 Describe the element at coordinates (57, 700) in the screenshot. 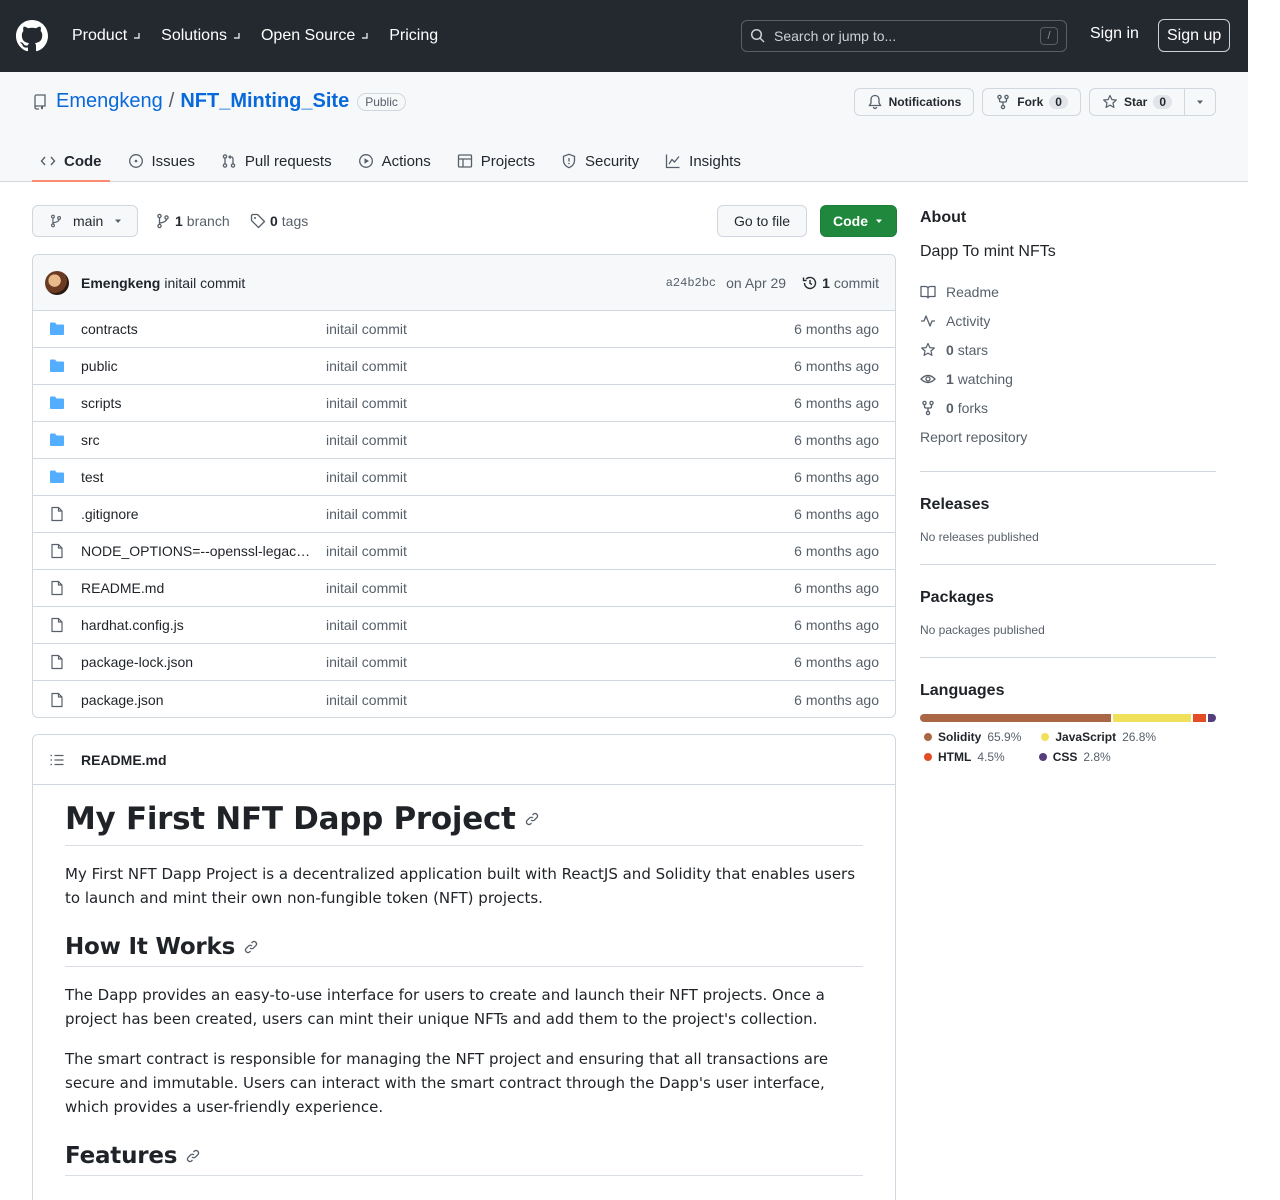

I see `file-icon` at that location.